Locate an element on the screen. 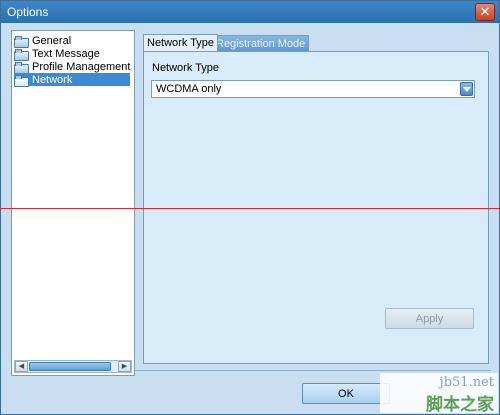  network-type-label: Network Type is located at coordinates (186, 68).